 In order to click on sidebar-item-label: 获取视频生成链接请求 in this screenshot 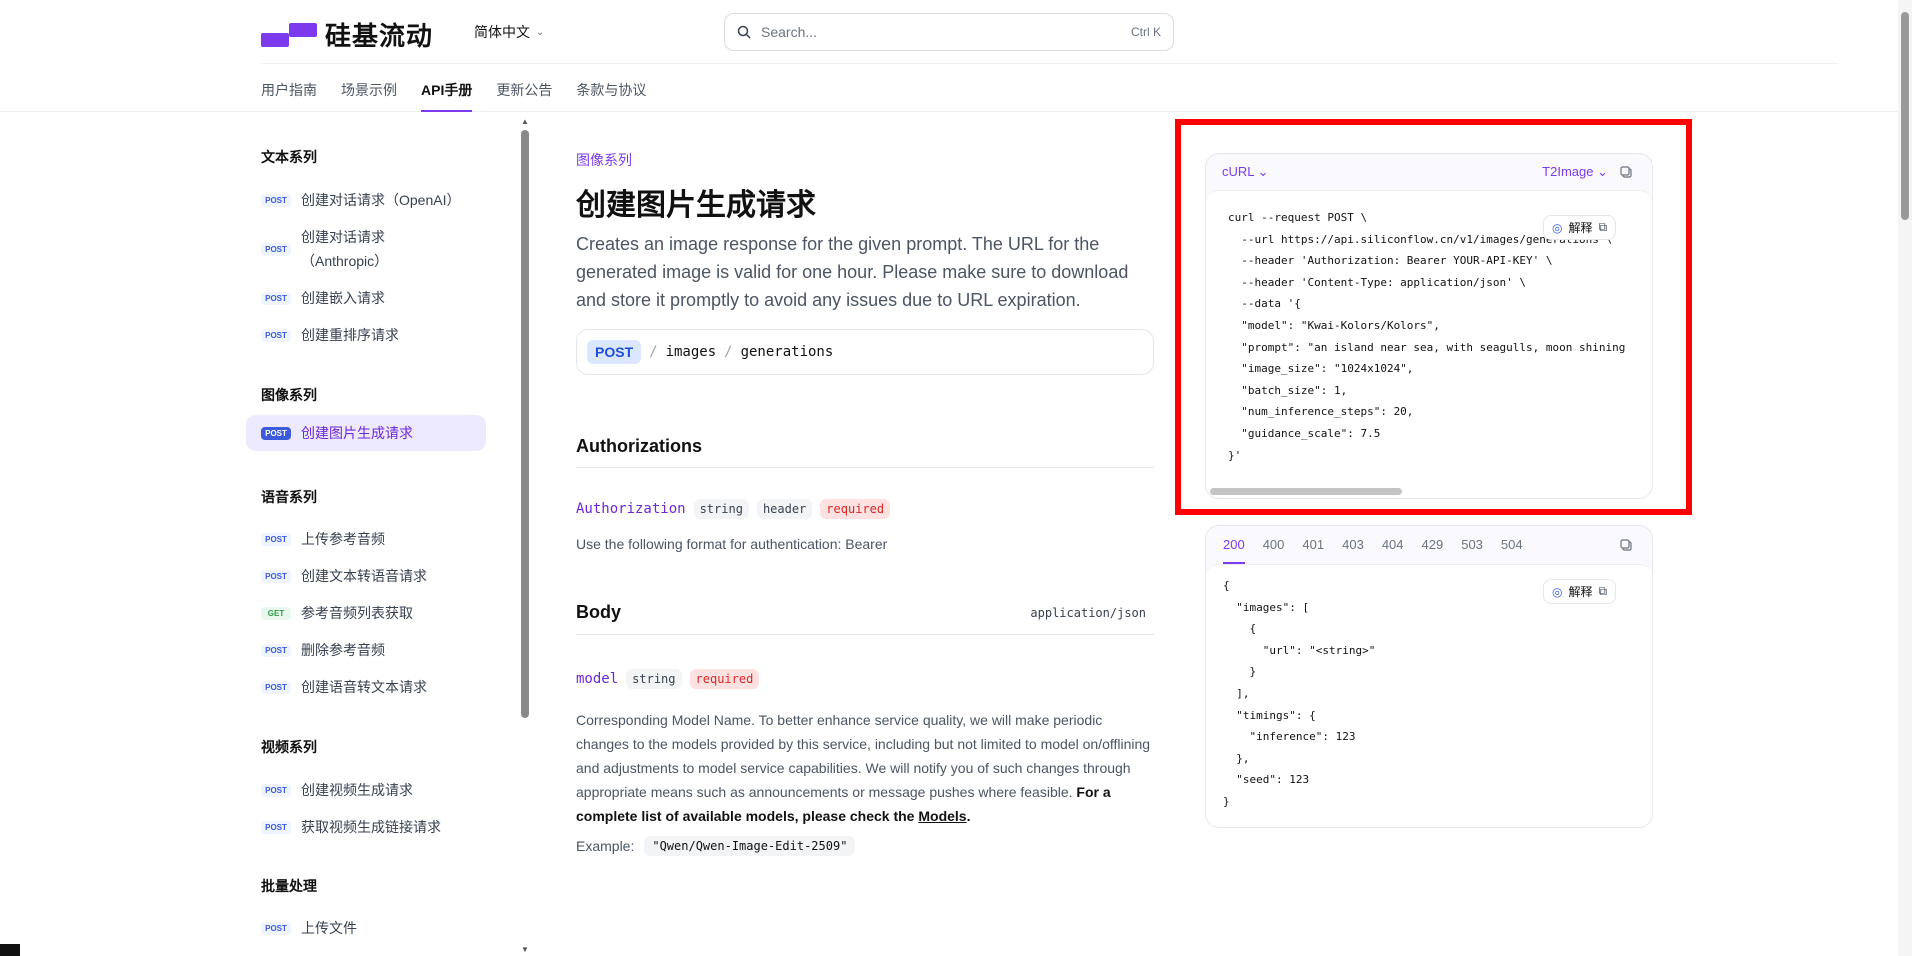, I will do `click(371, 827)`.